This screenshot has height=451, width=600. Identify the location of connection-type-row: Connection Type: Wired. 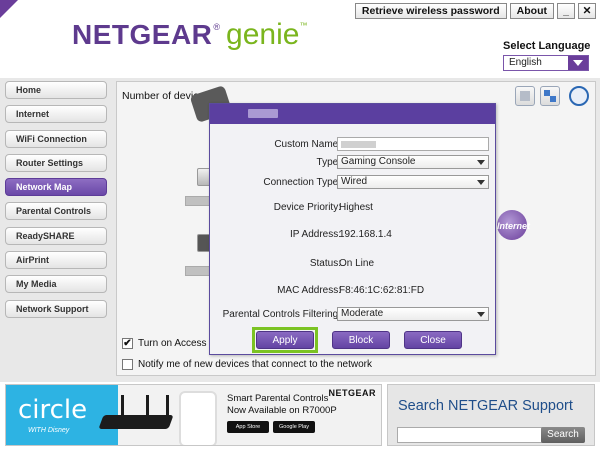
(352, 183).